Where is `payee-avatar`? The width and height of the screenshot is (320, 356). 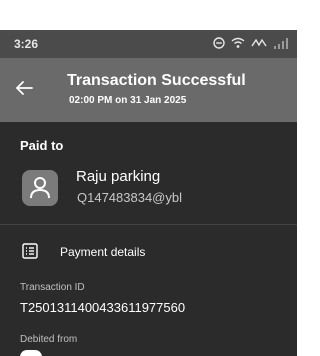 payee-avatar is located at coordinates (40, 188).